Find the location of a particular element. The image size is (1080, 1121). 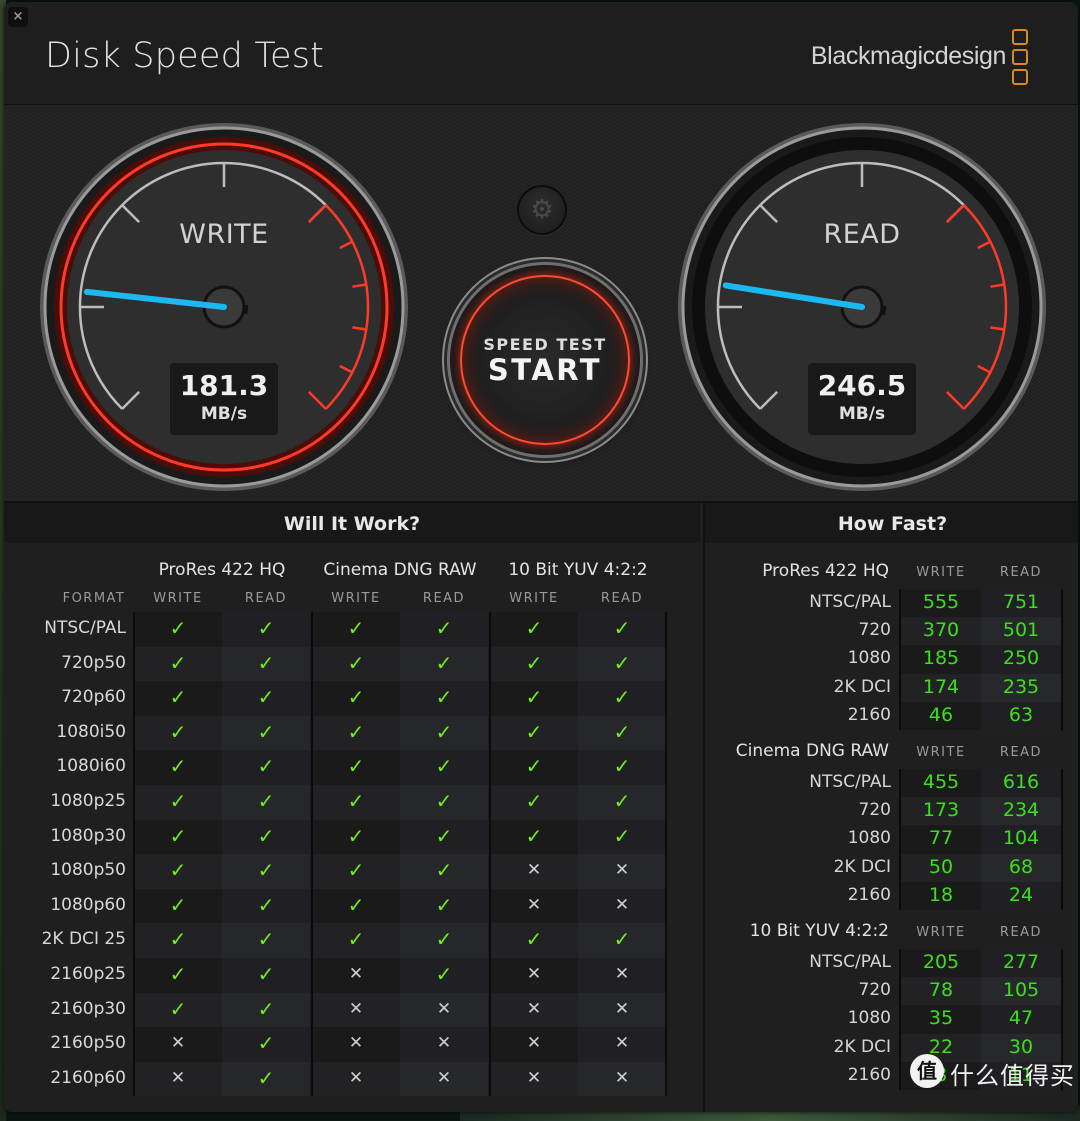

format-row-label: NTSC/PAL is located at coordinates (85, 628).